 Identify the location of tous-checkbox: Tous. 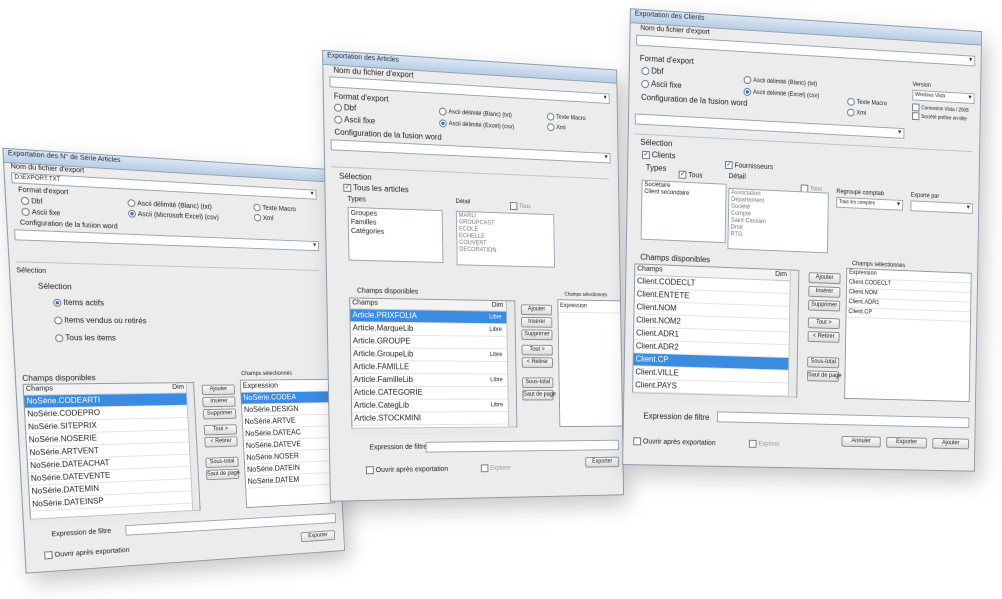
(520, 206).